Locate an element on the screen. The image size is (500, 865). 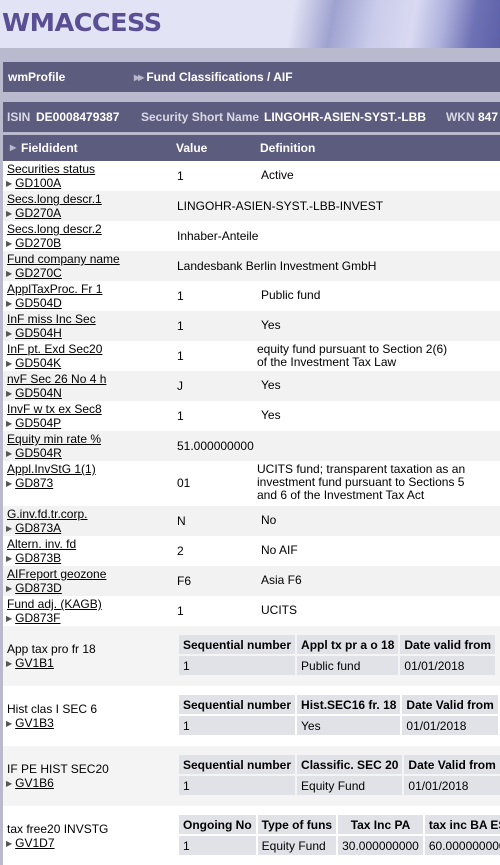
field-code: ▶ GD100A is located at coordinates (33, 183).